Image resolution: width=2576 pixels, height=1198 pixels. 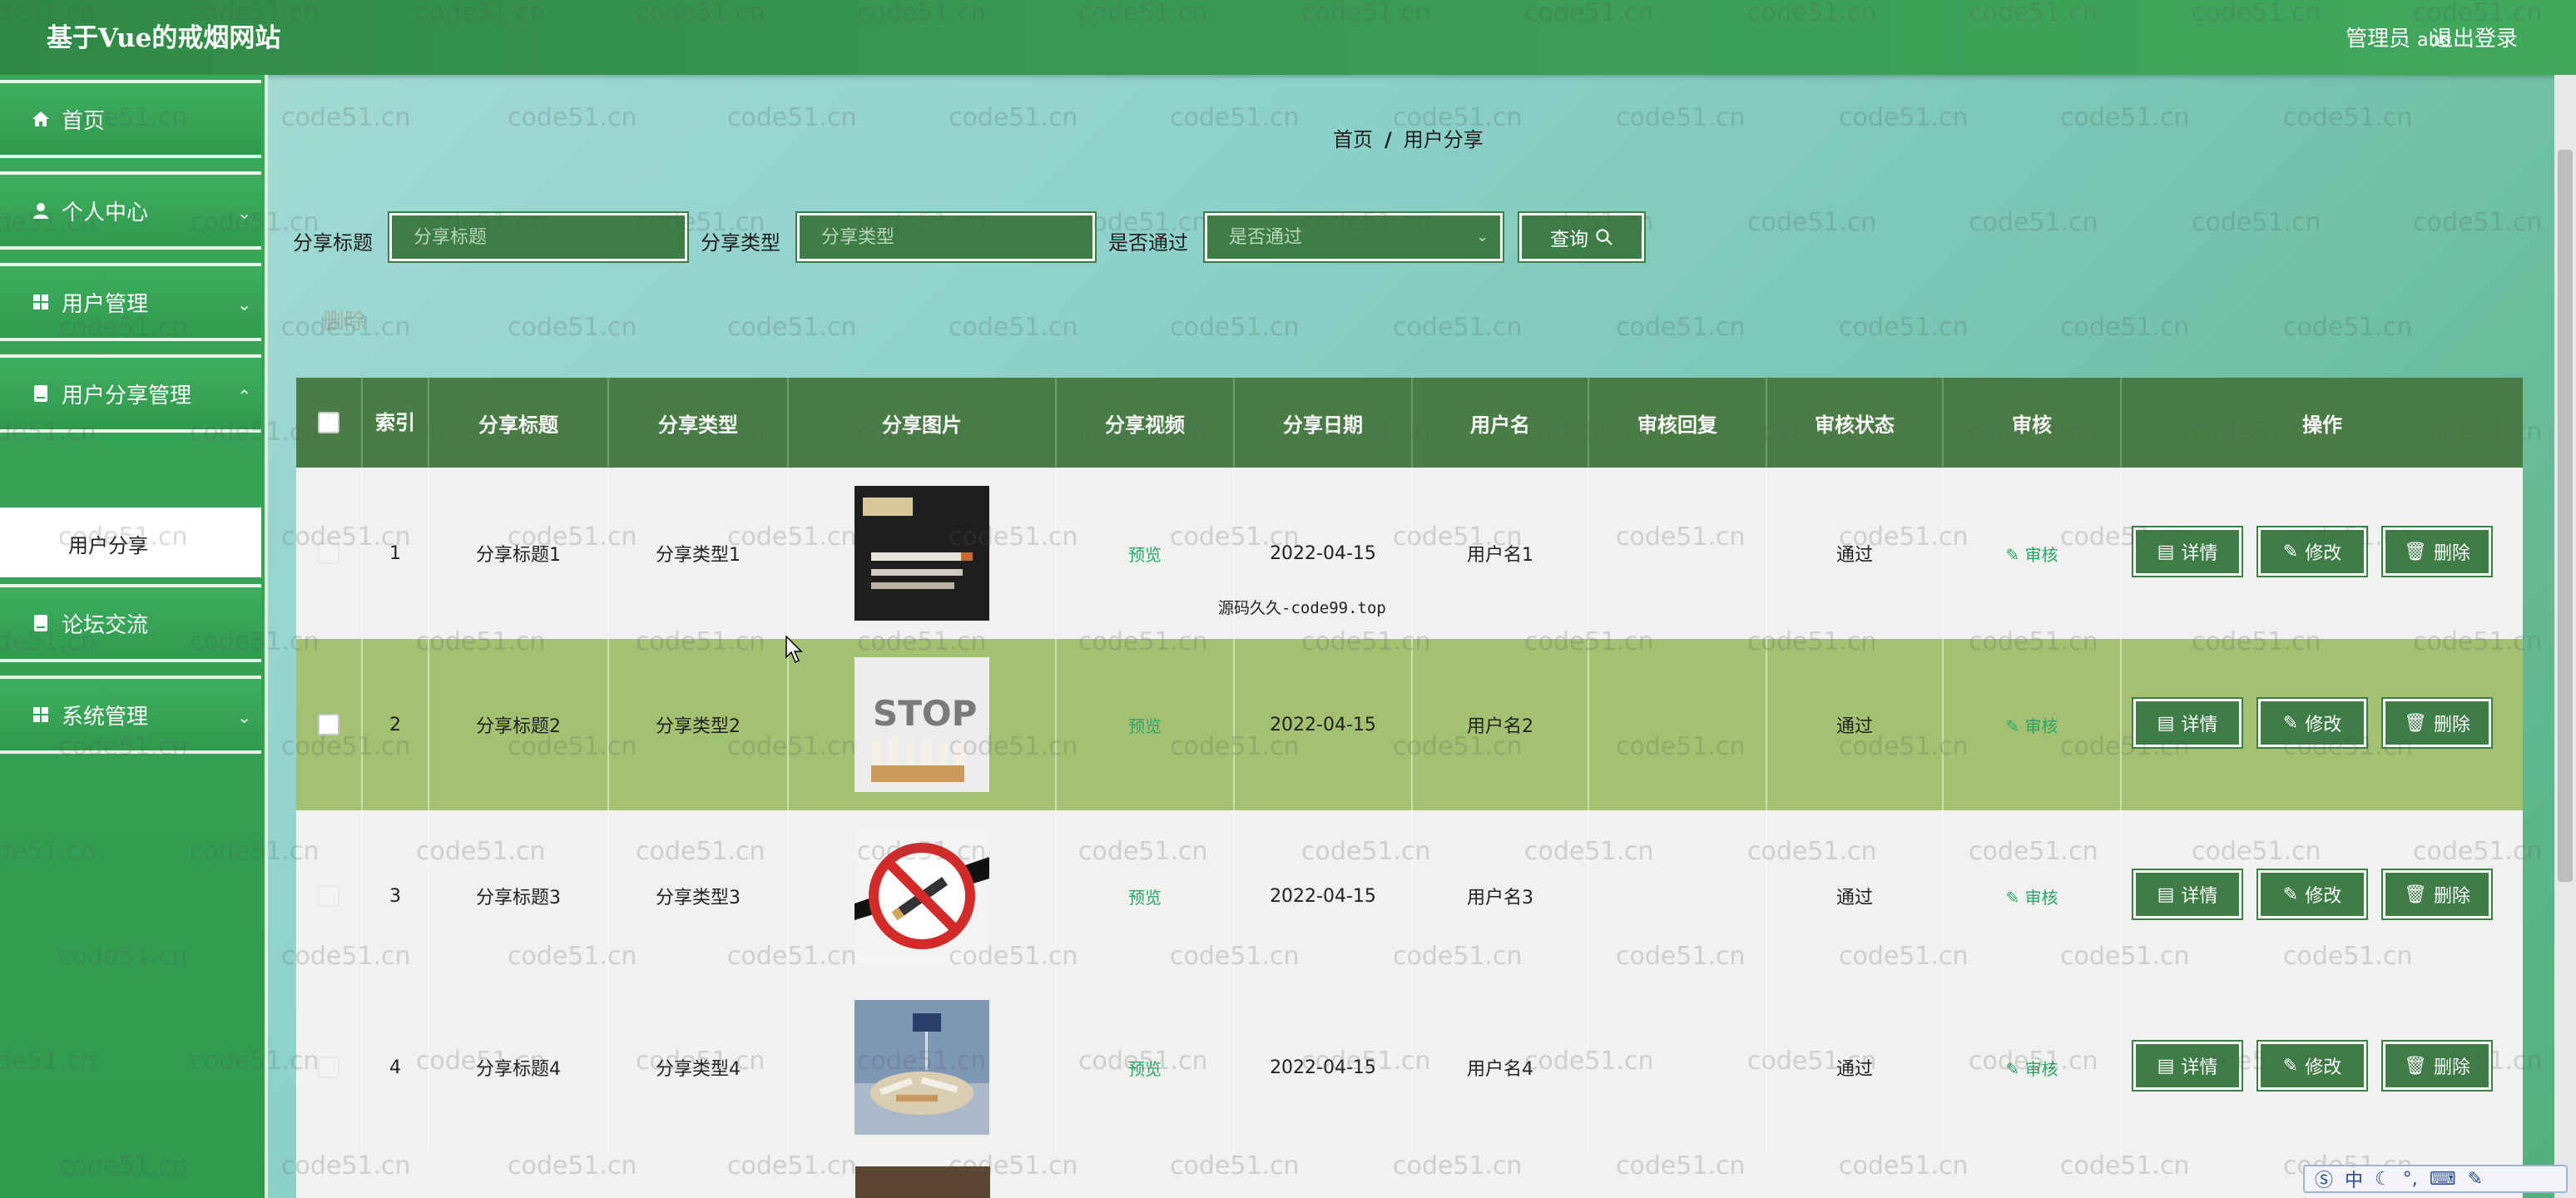 What do you see at coordinates (925, 713) in the screenshot?
I see `svg-text: STOP` at bounding box center [925, 713].